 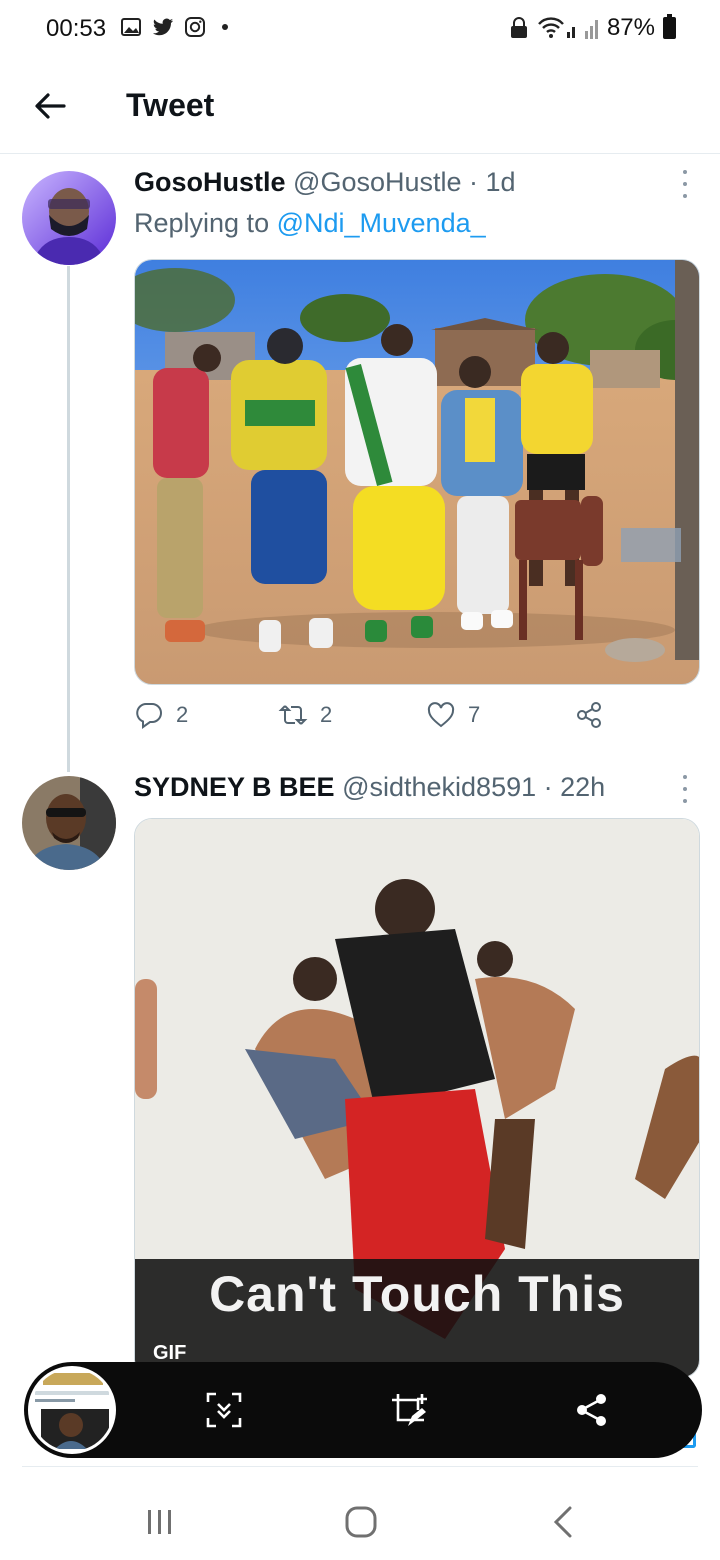 What do you see at coordinates (293, 715) in the screenshot?
I see `retweet-icon` at bounding box center [293, 715].